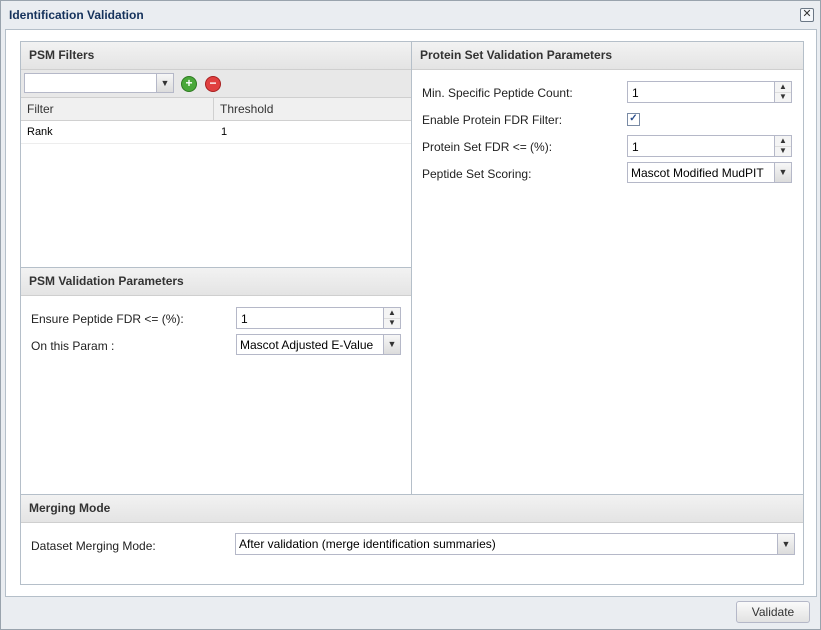 The image size is (821, 630). I want to click on remove-icon: −, so click(213, 84).